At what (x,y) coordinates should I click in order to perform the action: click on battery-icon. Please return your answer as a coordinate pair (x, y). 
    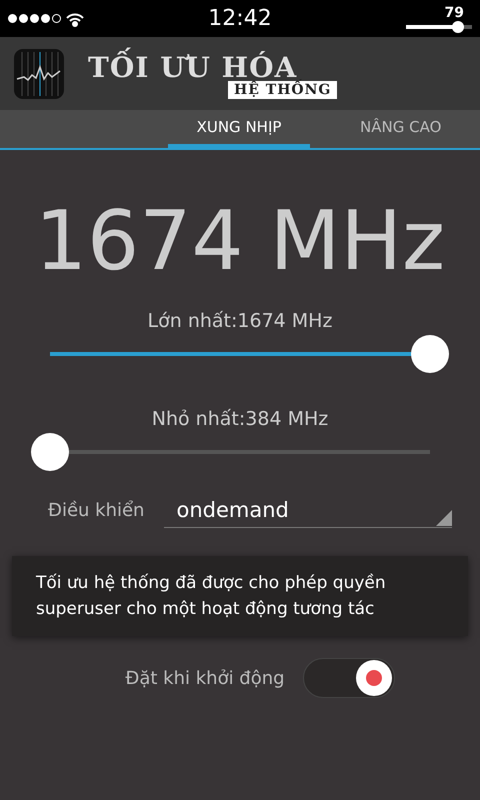
    Looking at the image, I should click on (439, 26).